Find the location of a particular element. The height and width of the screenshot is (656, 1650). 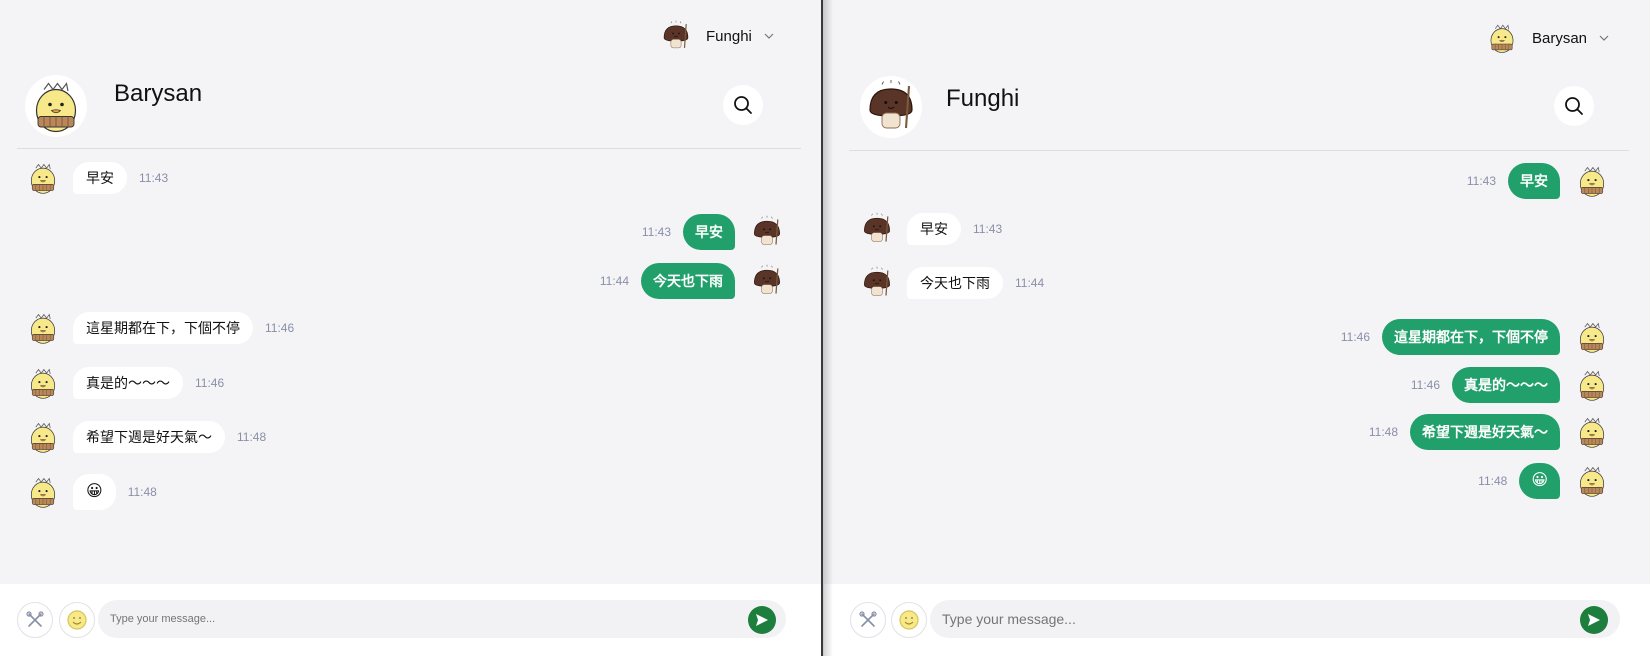

message-row: 希望下週是好天氣～ 11:48 is located at coordinates (145, 437).